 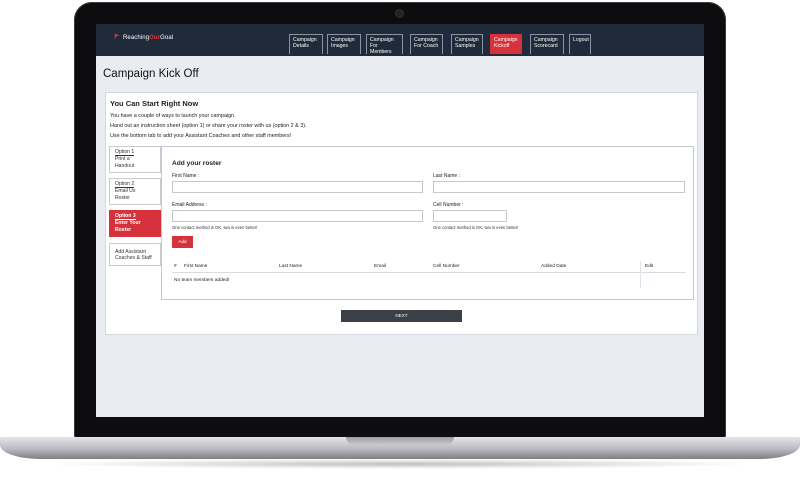 What do you see at coordinates (446, 266) in the screenshot?
I see `col-cell-number: Cell Number` at bounding box center [446, 266].